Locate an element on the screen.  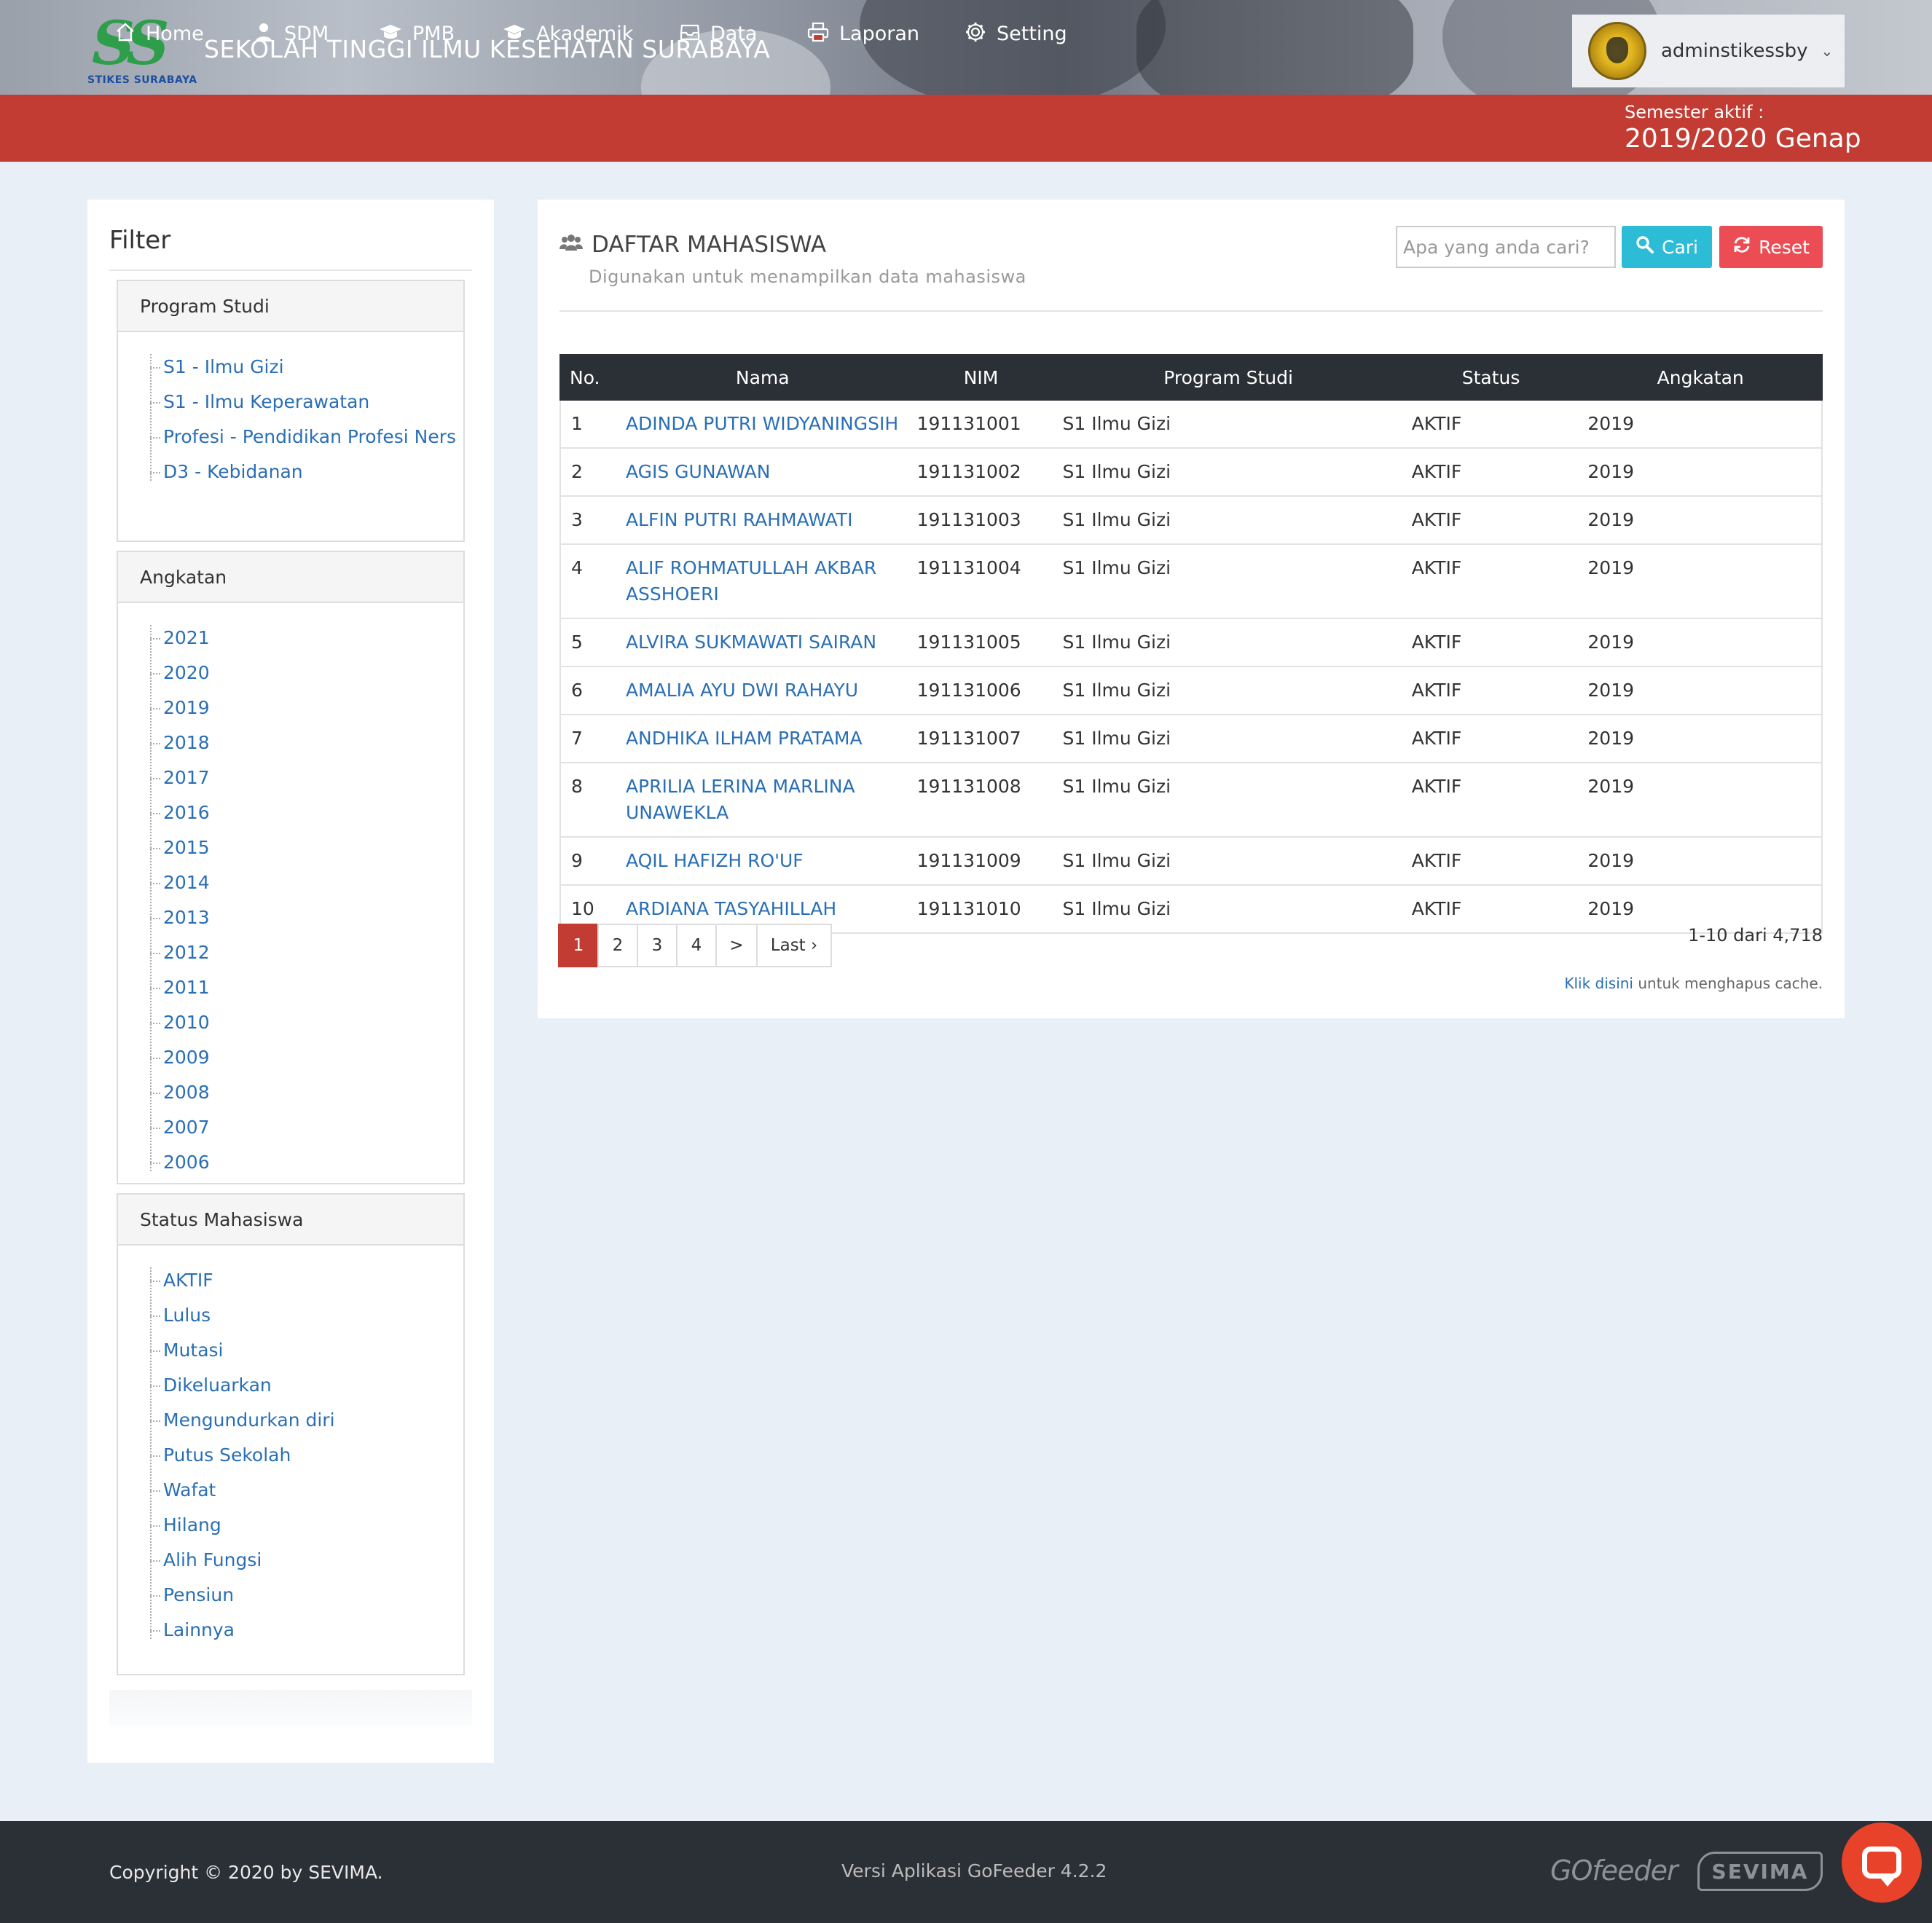
filter-option: 2021 is located at coordinates (306, 638).